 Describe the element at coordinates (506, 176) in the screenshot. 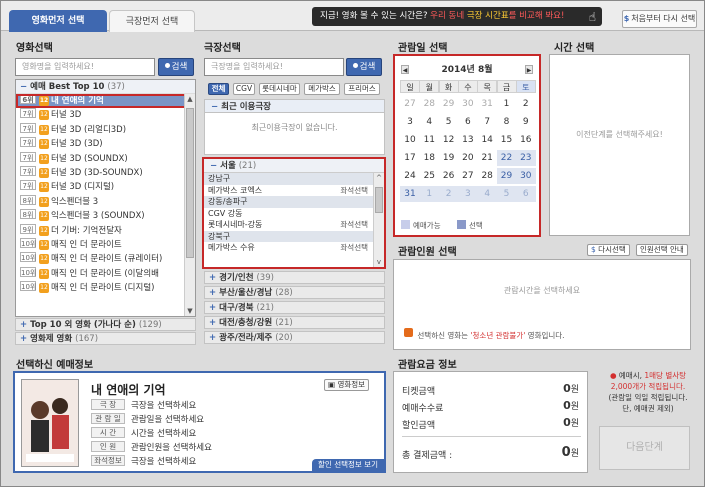

I see `calendar-day: 29` at that location.